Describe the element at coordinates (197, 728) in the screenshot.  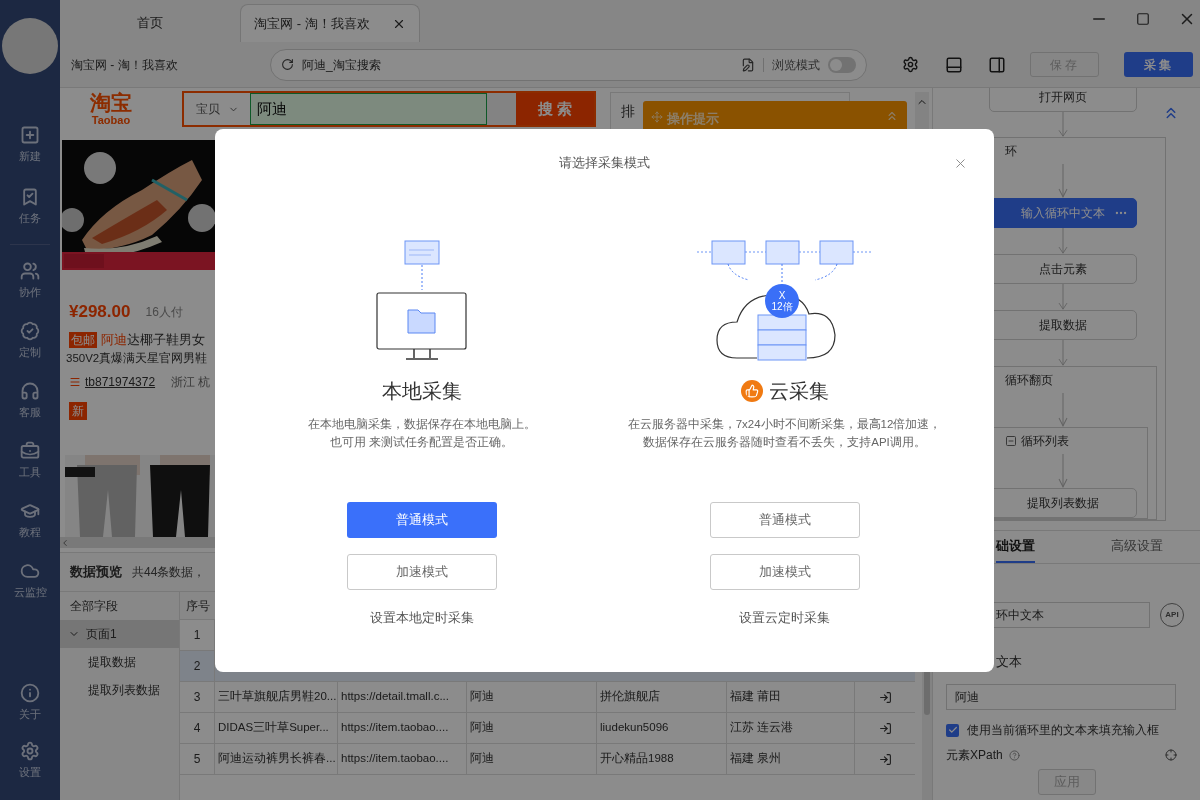
I see `row-number: 4` at that location.